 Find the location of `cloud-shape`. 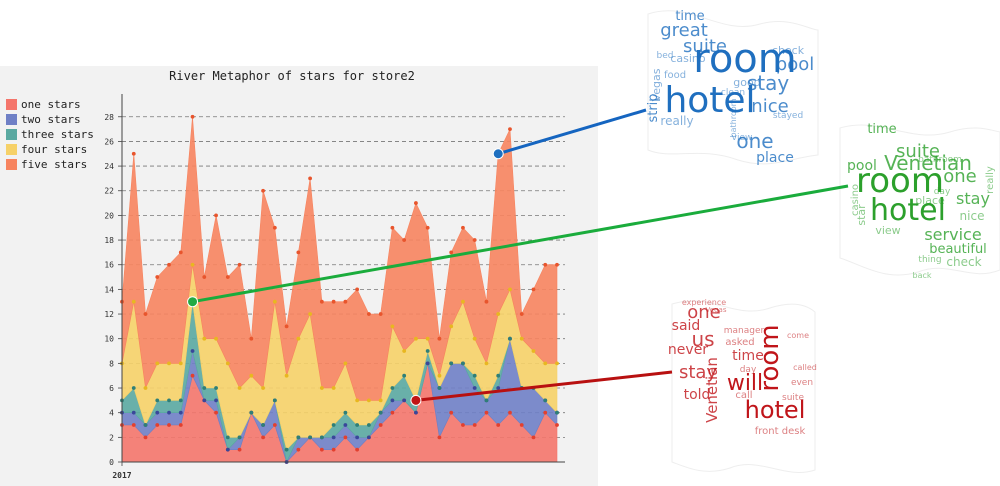

cloud-shape is located at coordinates (733, 87).